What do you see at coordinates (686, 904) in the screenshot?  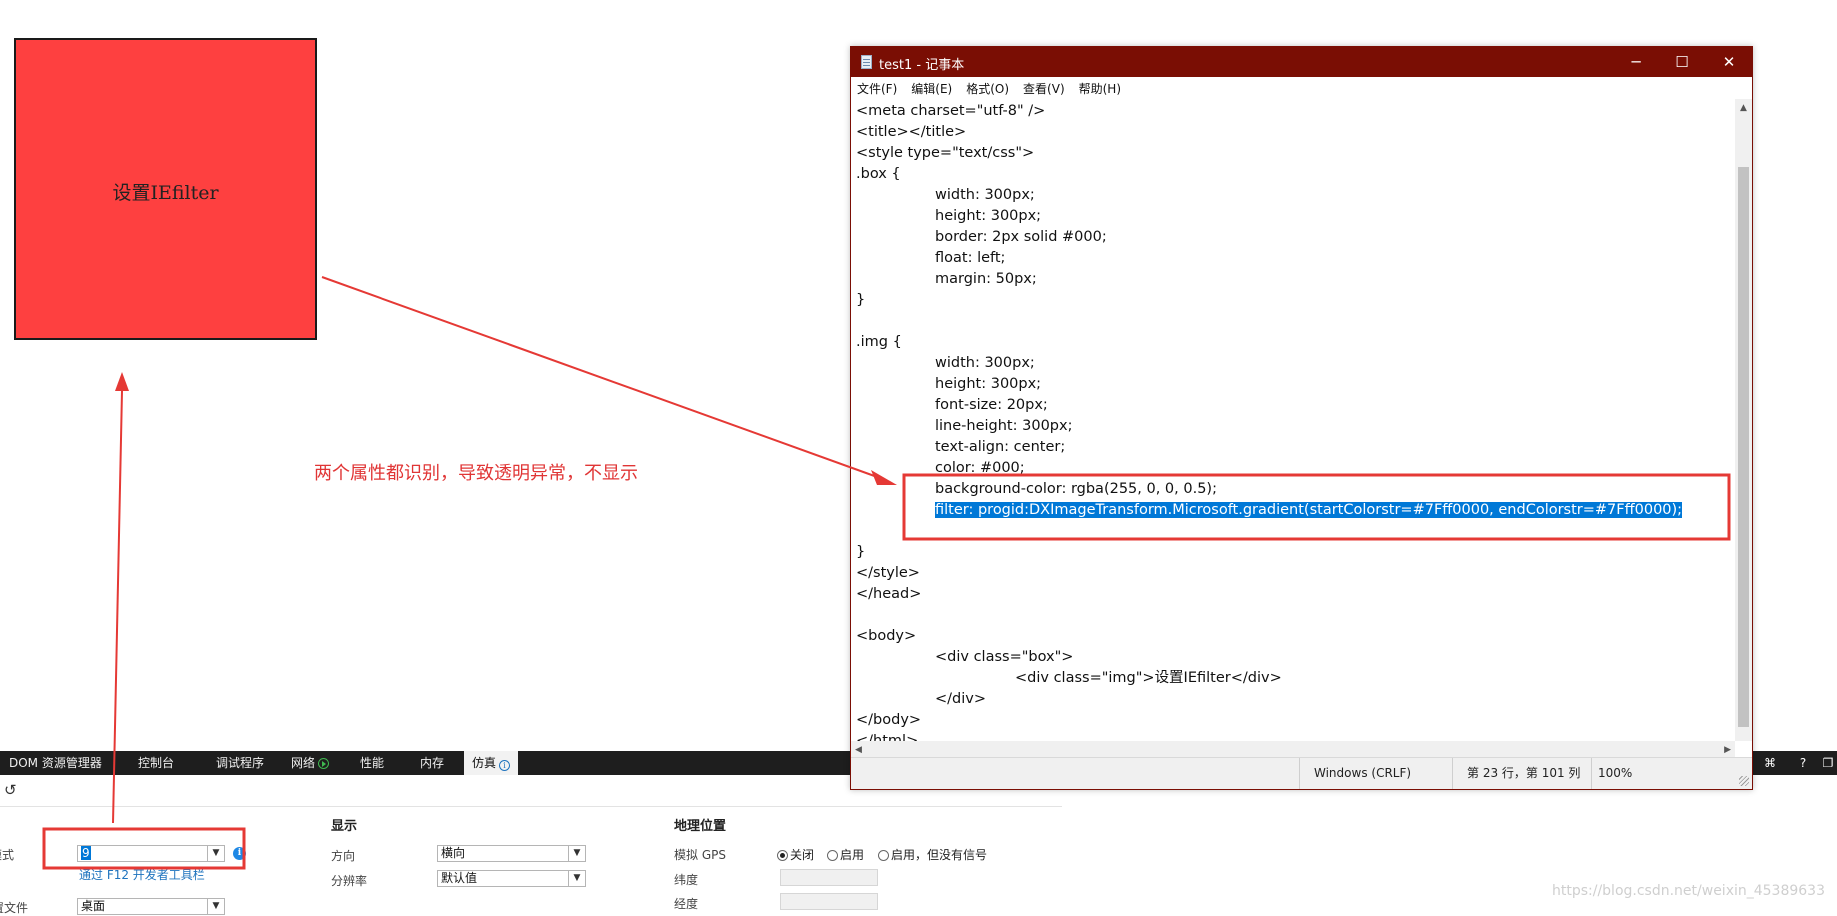 I see `longitude-label: 经度` at bounding box center [686, 904].